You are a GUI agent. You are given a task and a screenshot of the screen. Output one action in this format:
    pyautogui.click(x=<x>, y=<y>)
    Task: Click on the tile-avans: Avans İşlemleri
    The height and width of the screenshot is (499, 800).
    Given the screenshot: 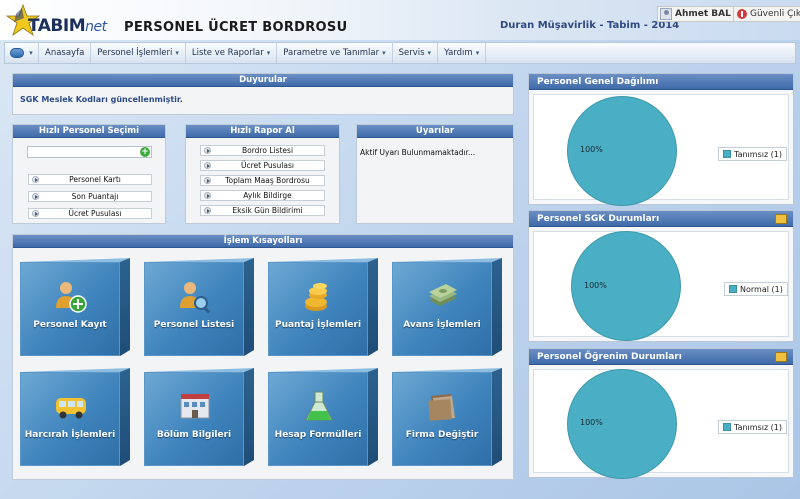 What is the action you would take?
    pyautogui.click(x=447, y=308)
    